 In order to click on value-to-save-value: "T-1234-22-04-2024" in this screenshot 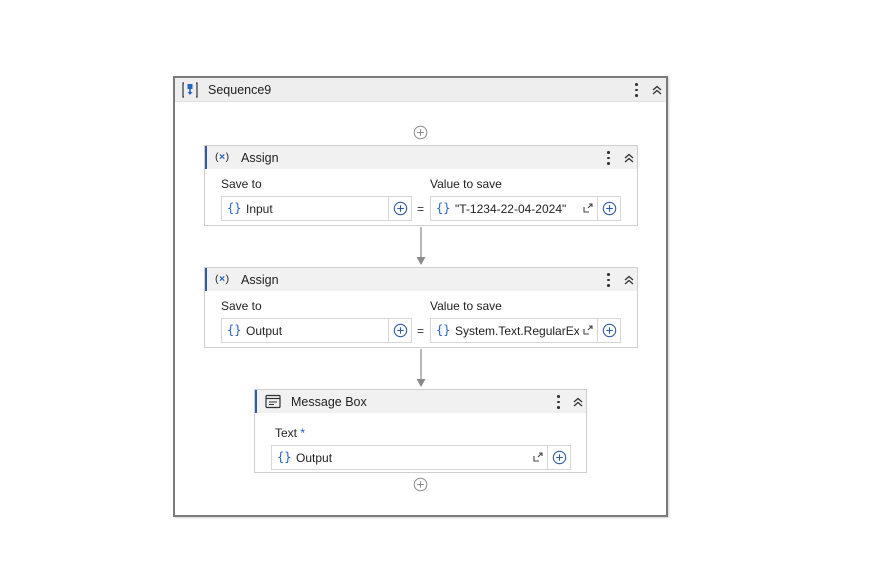, I will do `click(511, 209)`.